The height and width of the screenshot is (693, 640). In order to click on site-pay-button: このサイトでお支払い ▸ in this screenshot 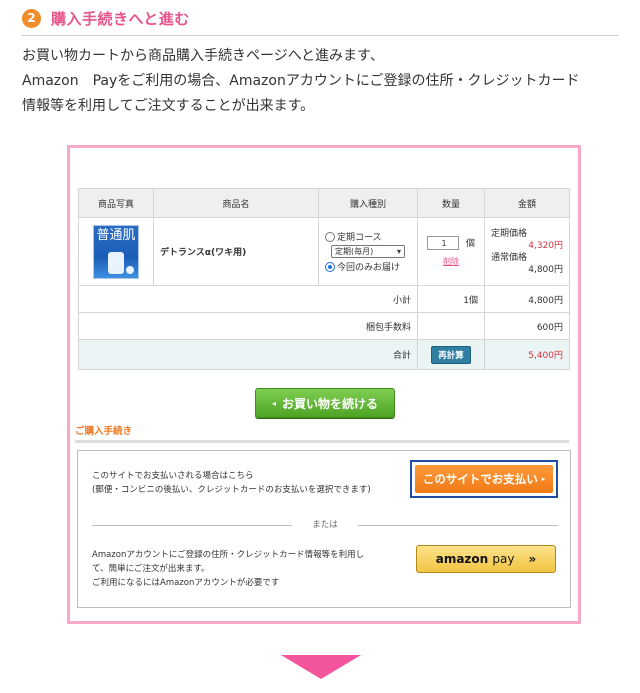, I will do `click(484, 479)`.